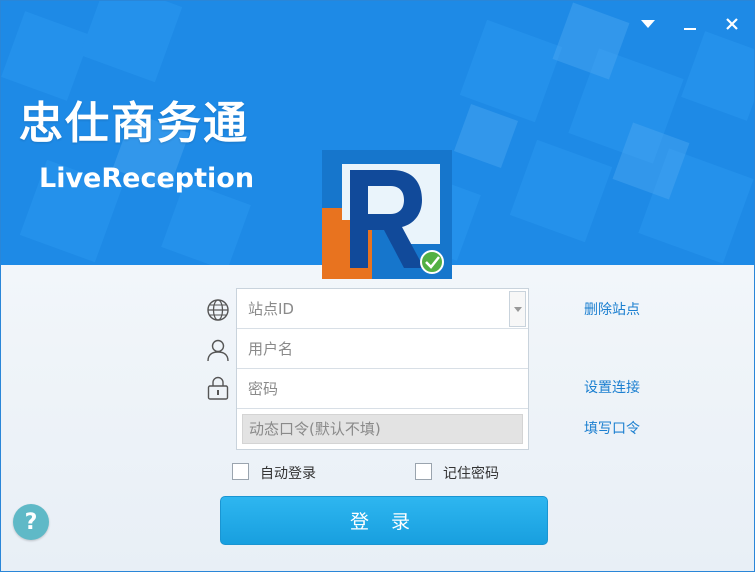  What do you see at coordinates (690, 24) in the screenshot?
I see `minimize-icon` at bounding box center [690, 24].